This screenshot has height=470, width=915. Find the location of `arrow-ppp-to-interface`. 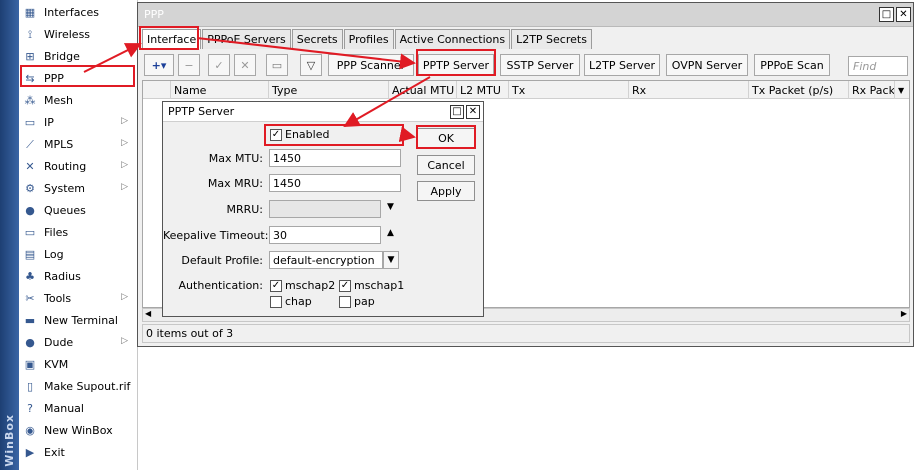

arrow-ppp-to-interface is located at coordinates (112, 58).